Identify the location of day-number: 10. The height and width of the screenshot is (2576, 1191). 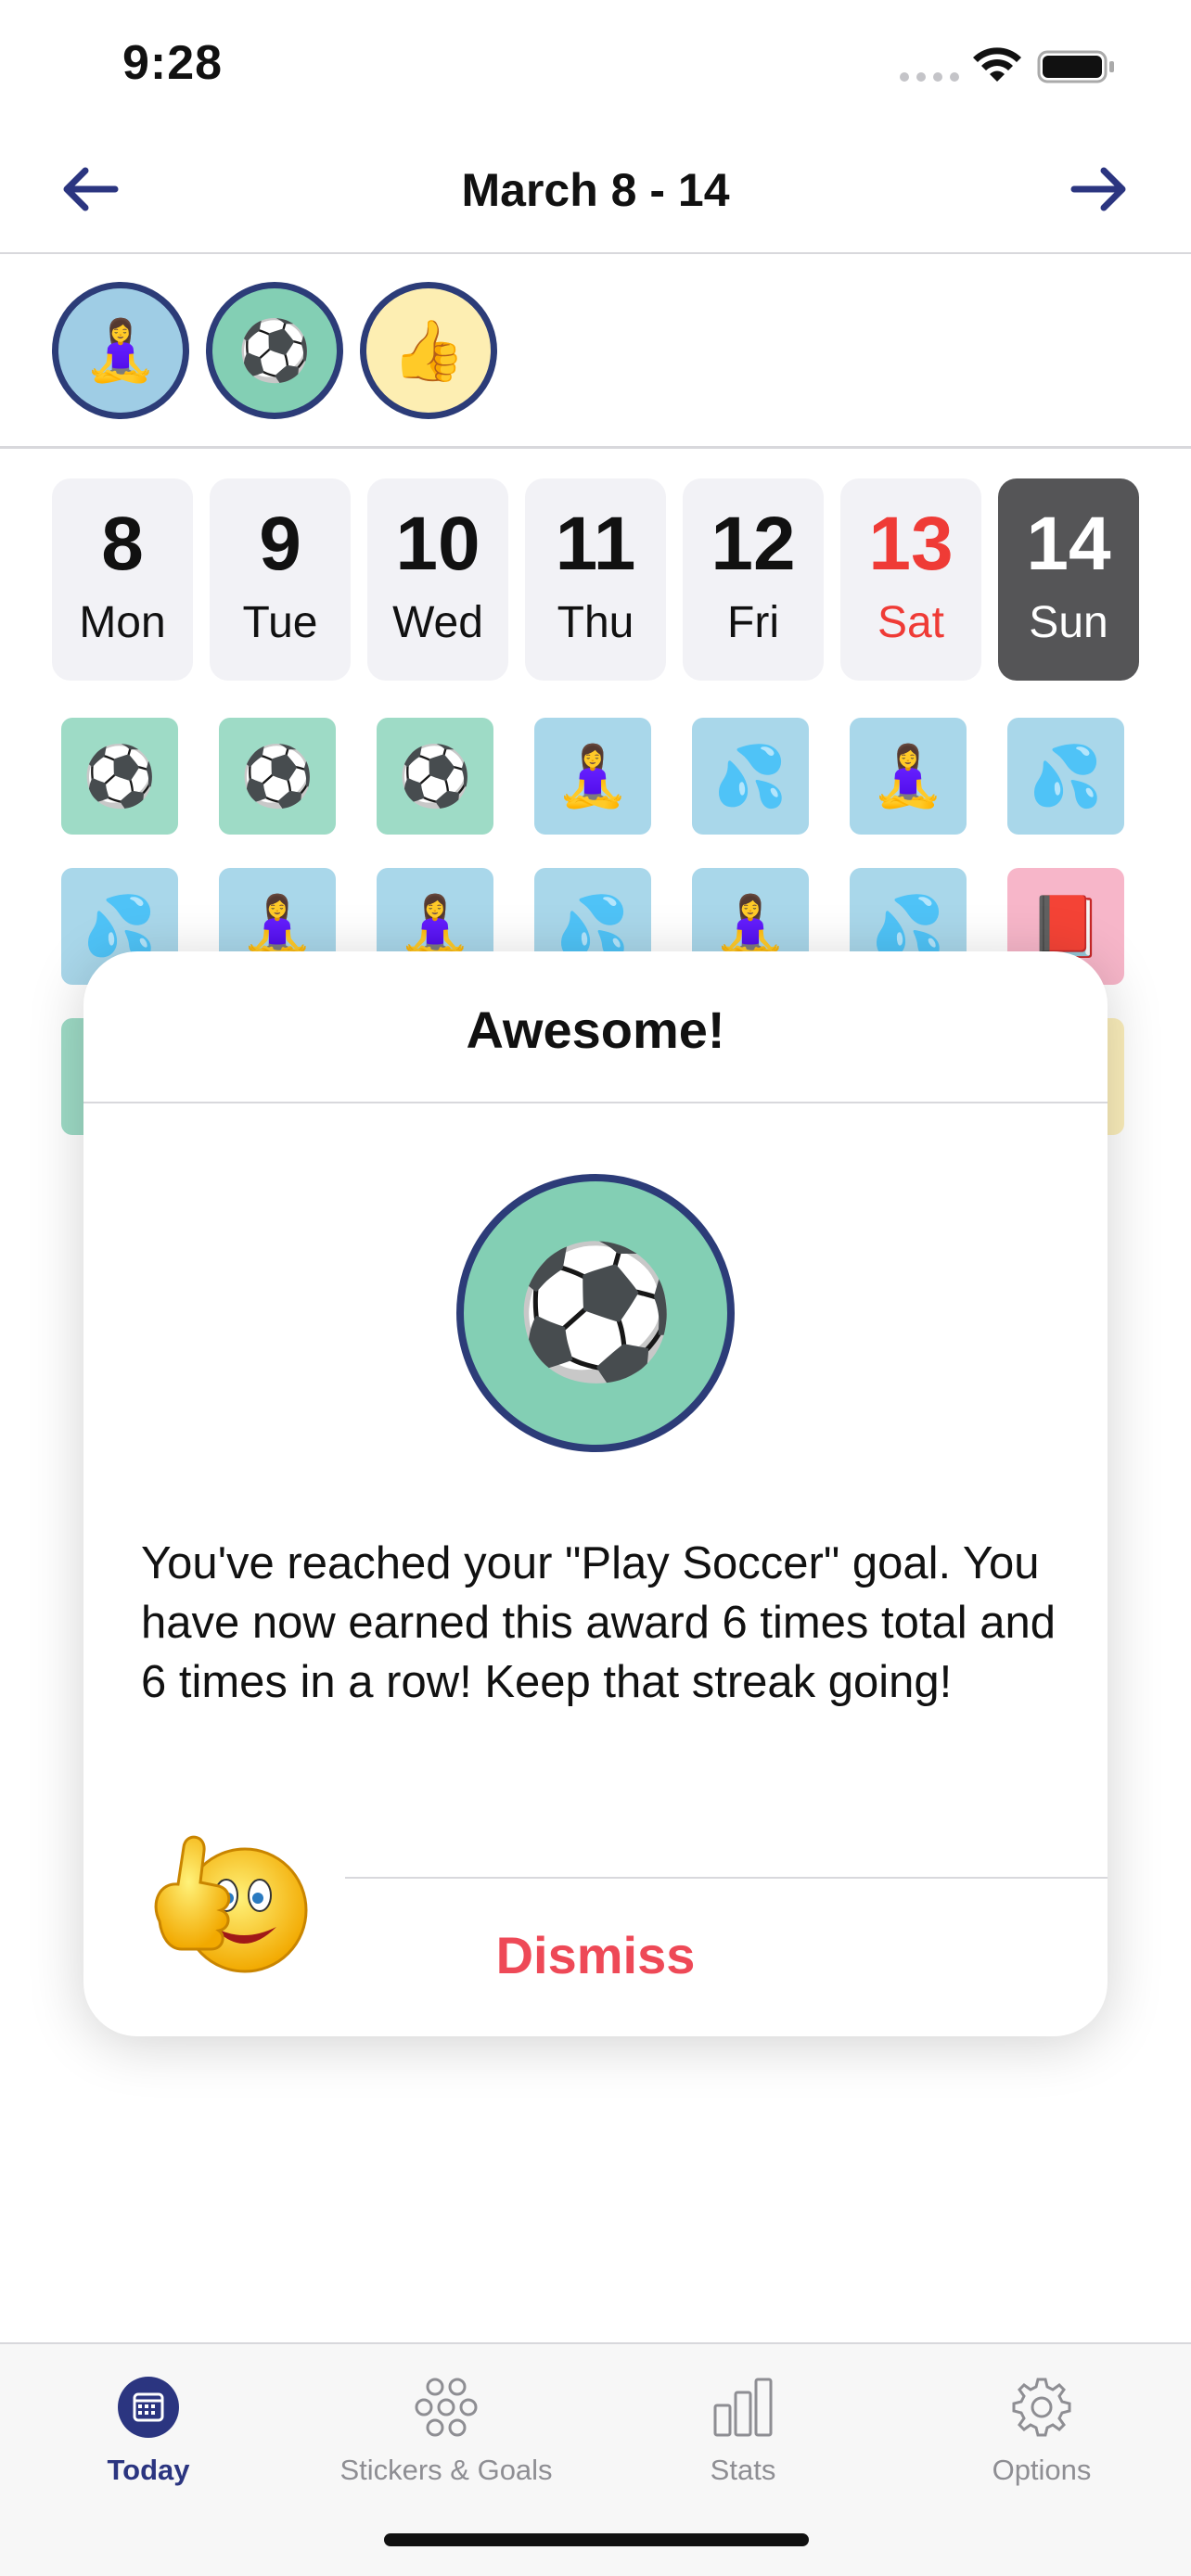
(437, 544).